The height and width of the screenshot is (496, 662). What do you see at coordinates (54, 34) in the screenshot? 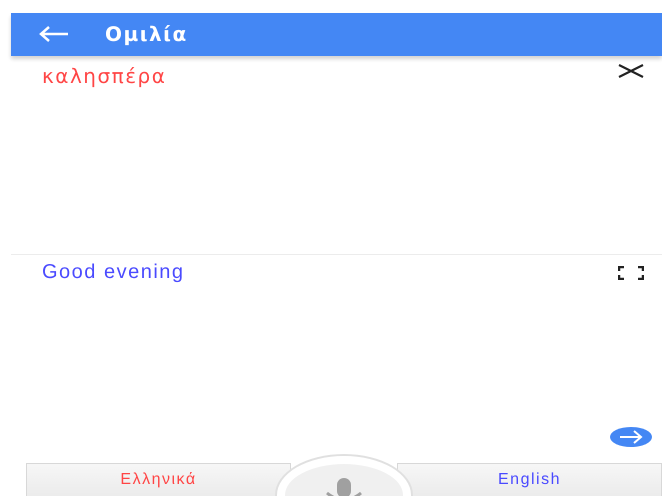
I see `back-arrow-icon` at bounding box center [54, 34].